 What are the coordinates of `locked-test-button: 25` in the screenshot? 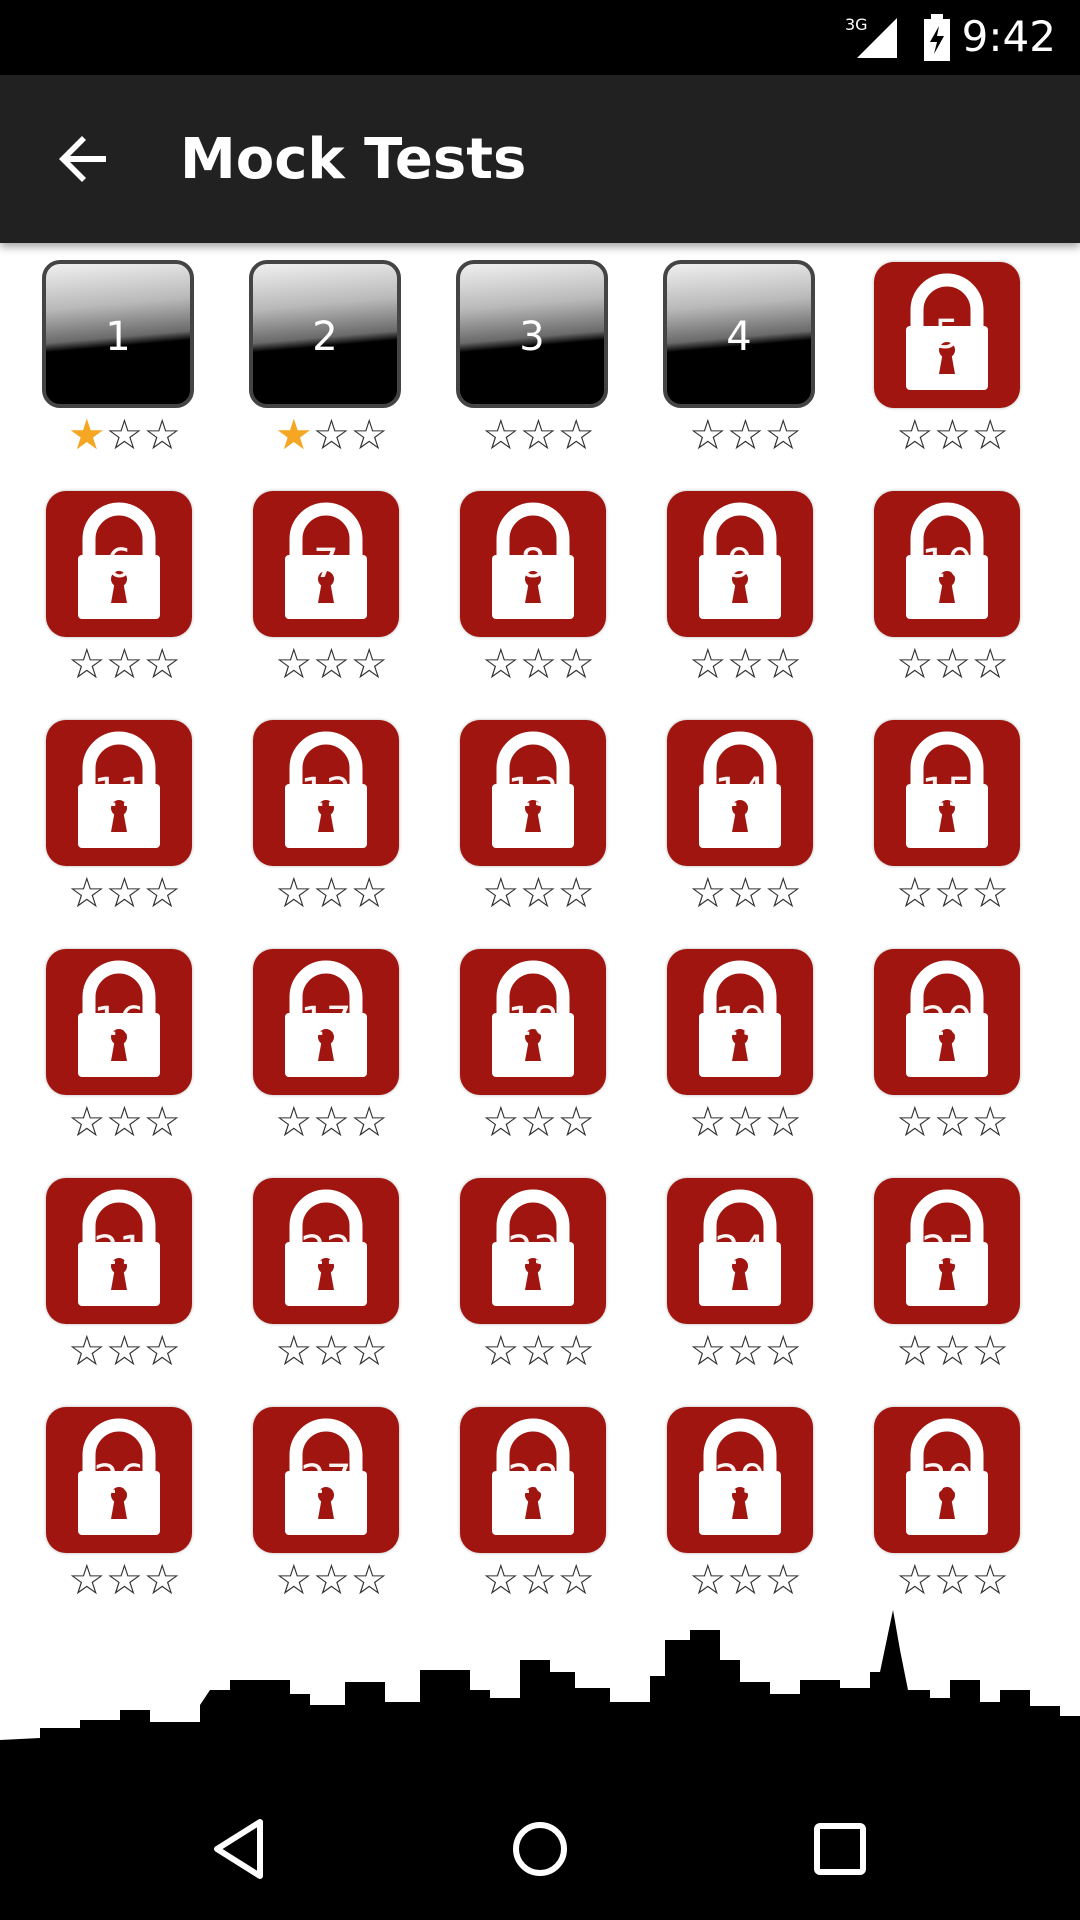 It's located at (947, 1251).